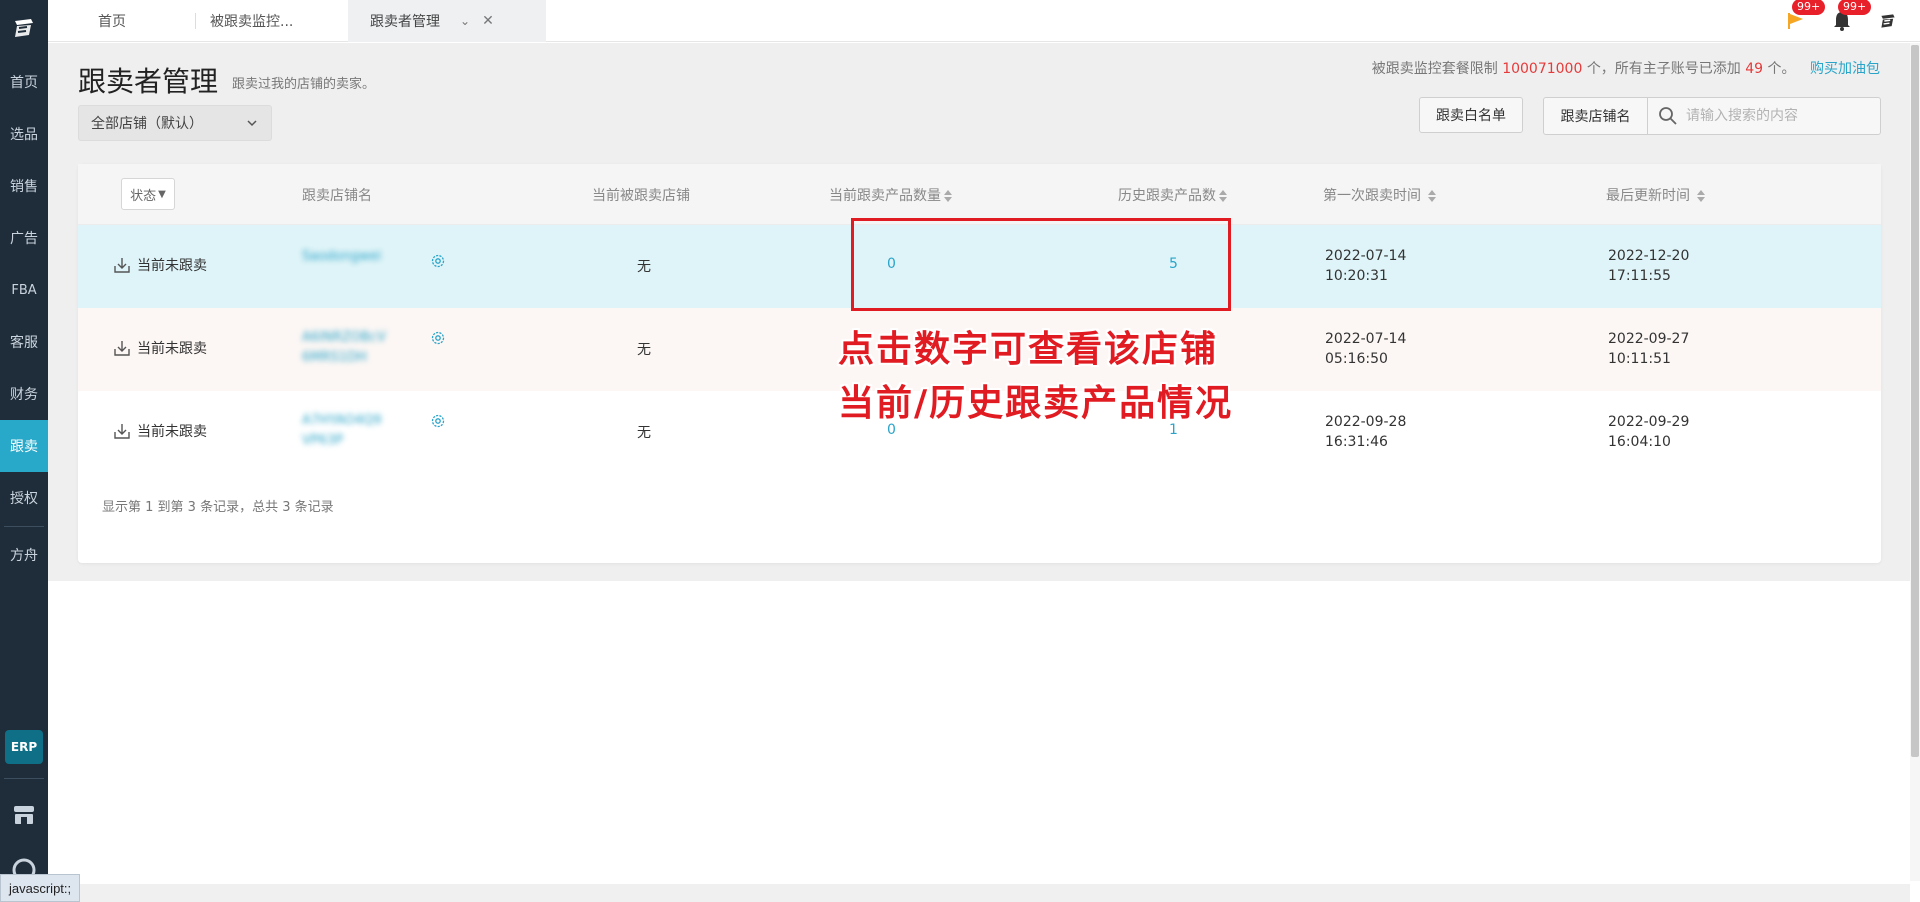 This screenshot has width=1920, height=902. What do you see at coordinates (1855, 7) in the screenshot?
I see `notification-badge: 99+` at bounding box center [1855, 7].